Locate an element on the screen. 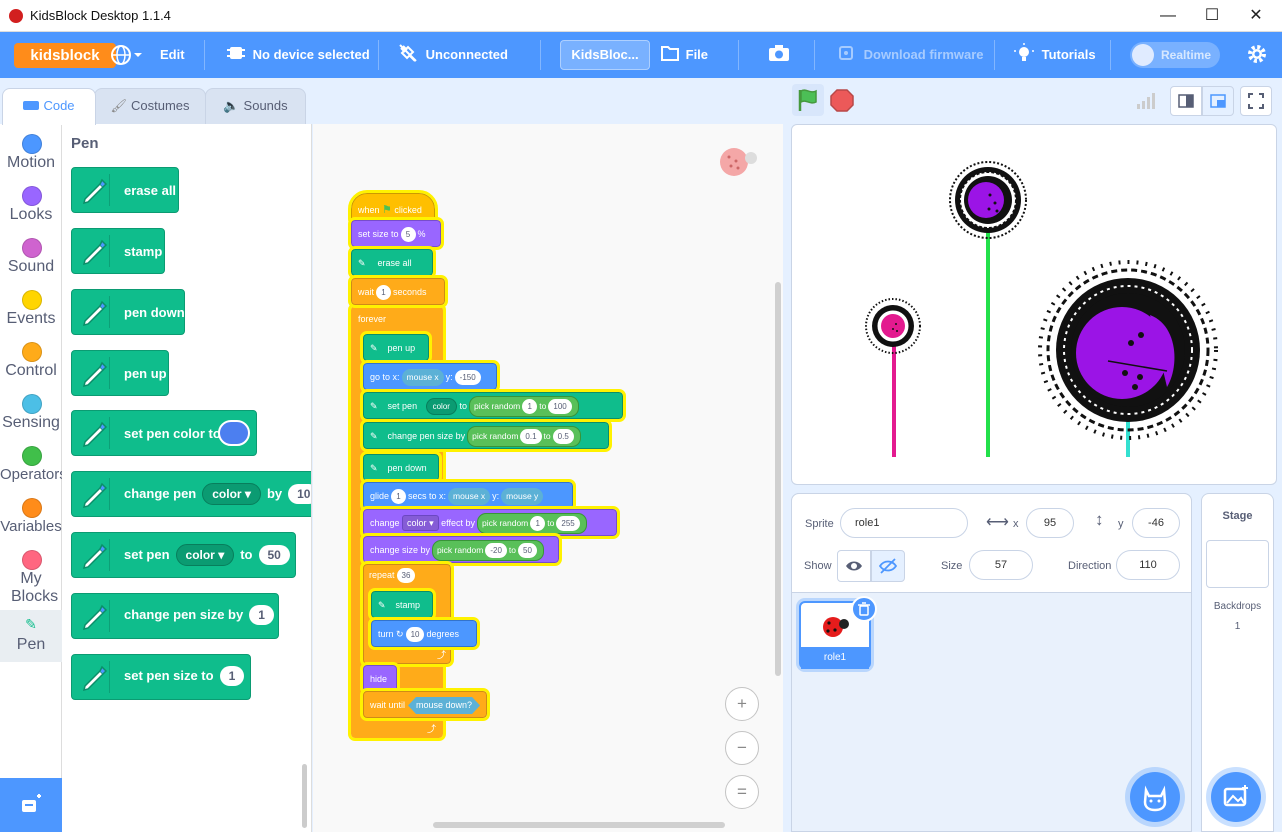  large-stage-button is located at coordinates (1218, 101).